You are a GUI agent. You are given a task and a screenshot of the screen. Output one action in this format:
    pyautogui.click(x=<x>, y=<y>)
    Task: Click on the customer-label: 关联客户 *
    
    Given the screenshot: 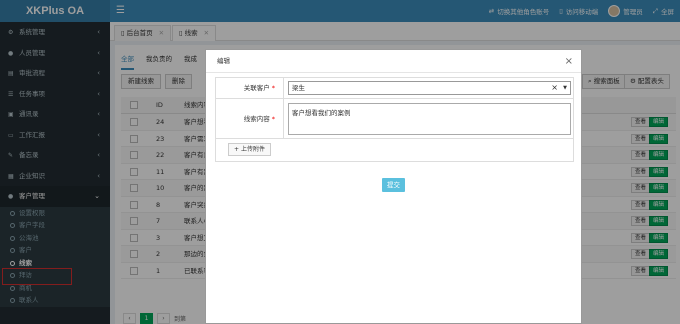 What is the action you would take?
    pyautogui.click(x=250, y=88)
    